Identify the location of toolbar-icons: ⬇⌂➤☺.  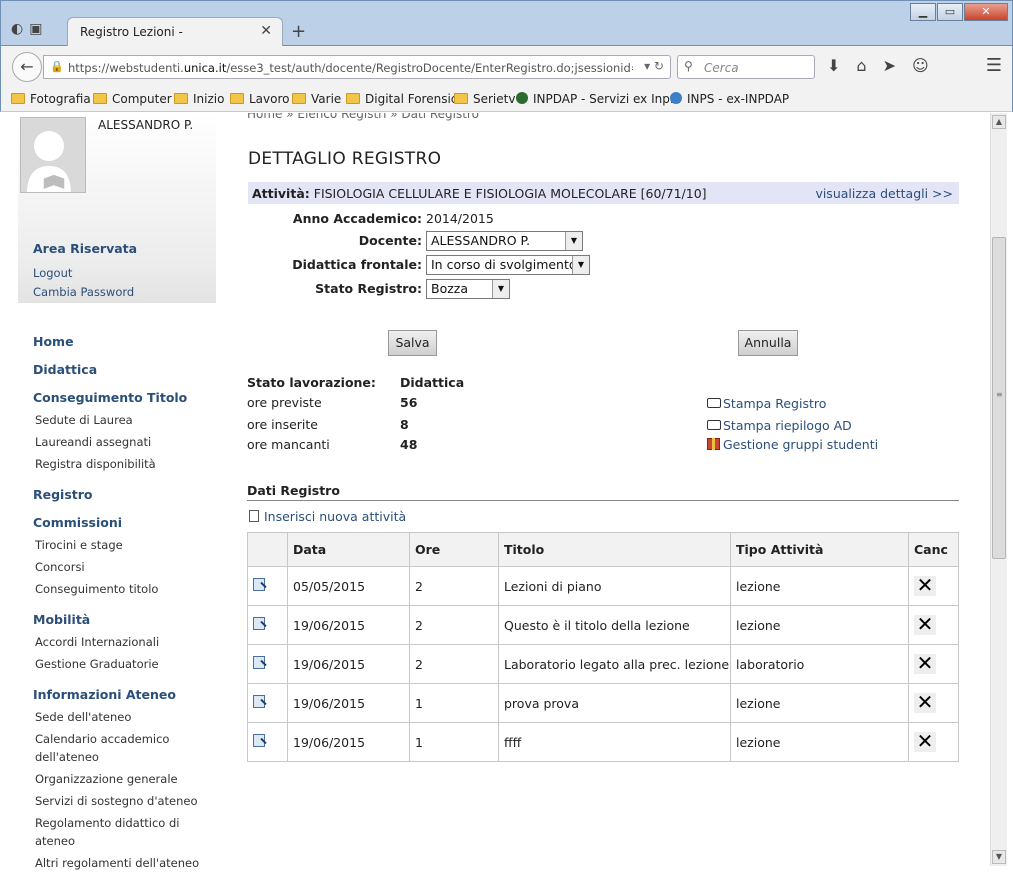
(886, 65).